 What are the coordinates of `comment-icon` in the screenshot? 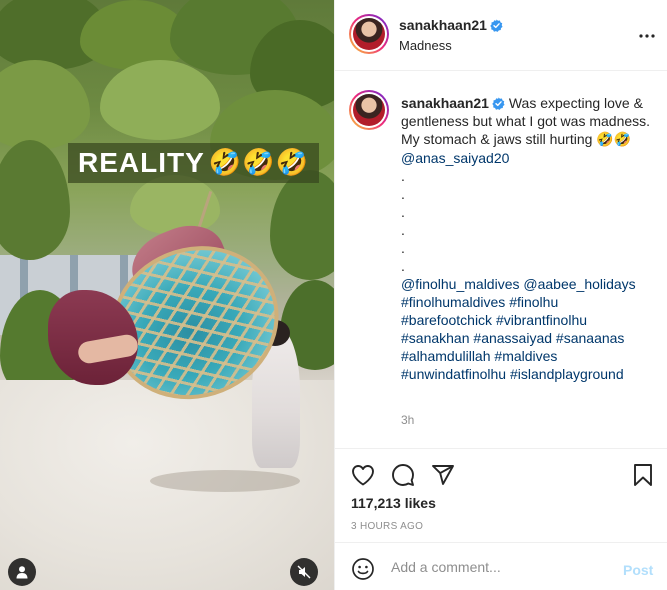 It's located at (403, 475).